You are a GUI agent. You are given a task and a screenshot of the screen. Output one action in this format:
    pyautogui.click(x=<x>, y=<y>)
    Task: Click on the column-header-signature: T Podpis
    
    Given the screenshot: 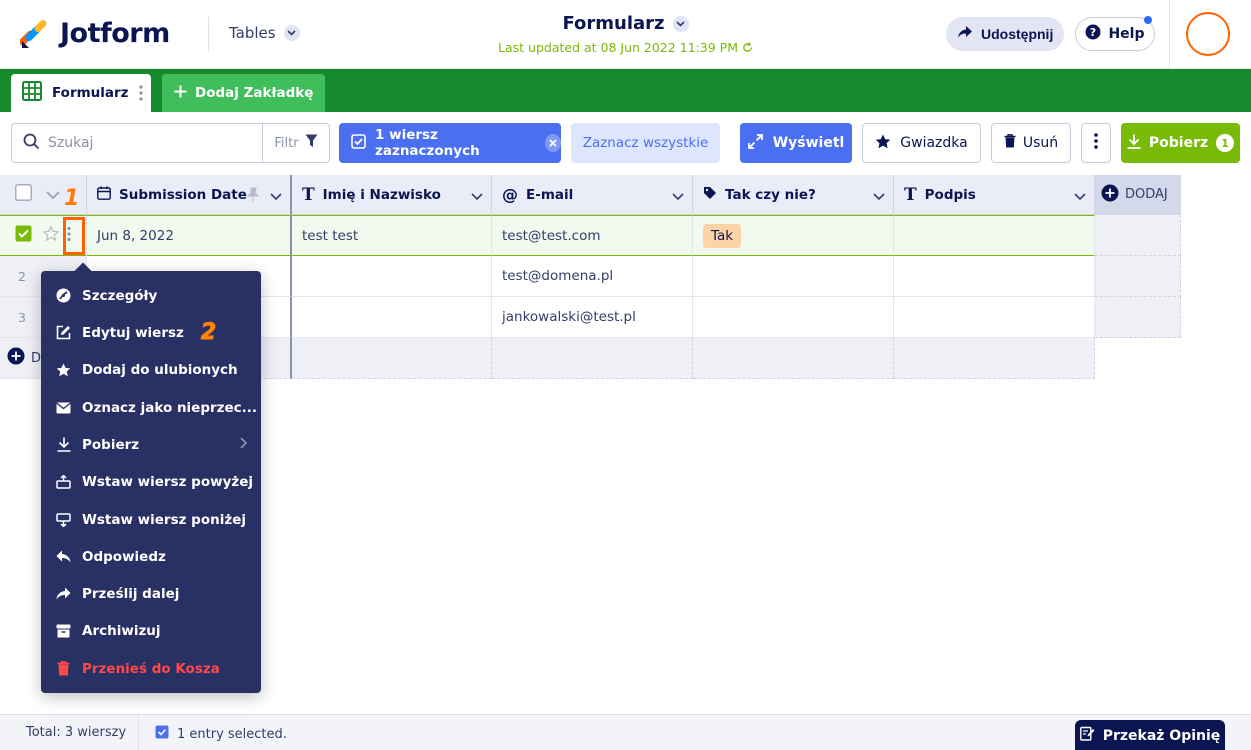 What is the action you would take?
    pyautogui.click(x=994, y=195)
    